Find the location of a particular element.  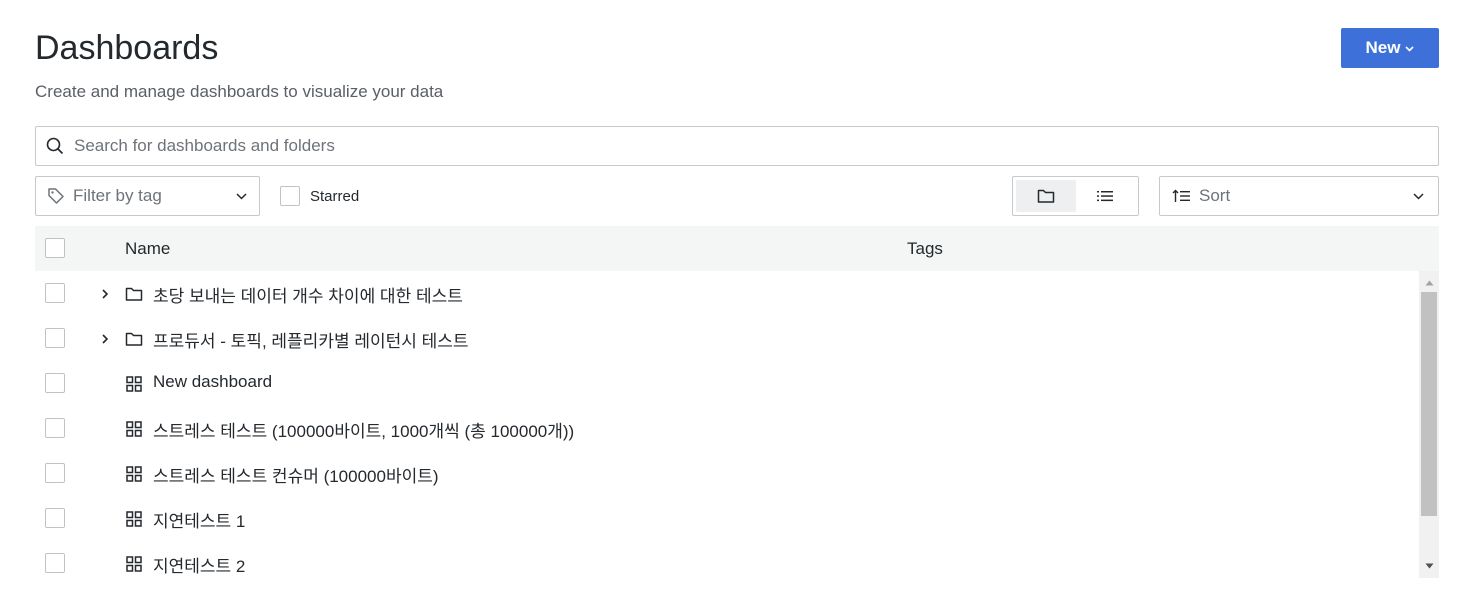

table-row: 지연테스트 1 is located at coordinates (727, 518).